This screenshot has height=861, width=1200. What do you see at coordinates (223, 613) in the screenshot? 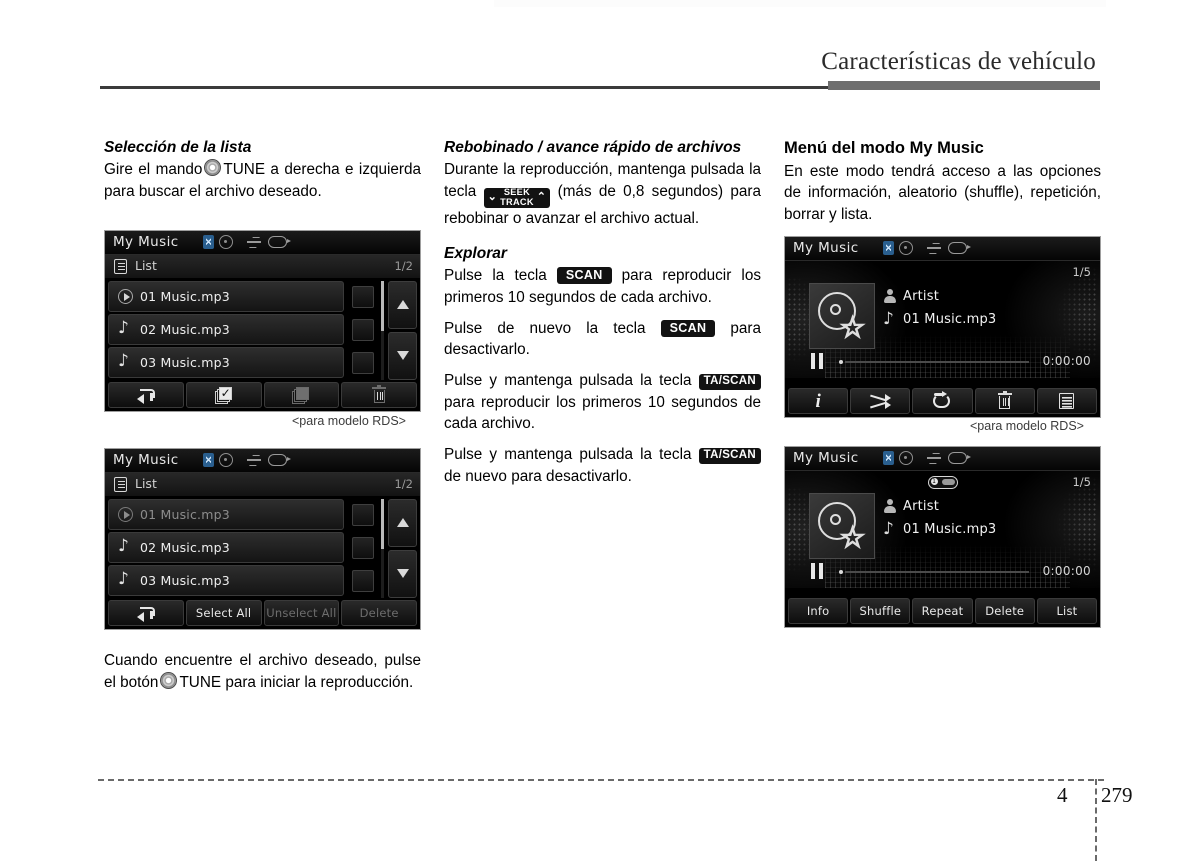
I see `select-all-button: Select All` at bounding box center [223, 613].